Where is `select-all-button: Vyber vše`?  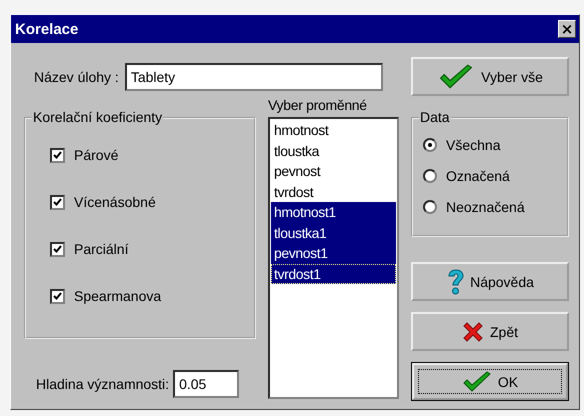
select-all-button: Vyber vše is located at coordinates (490, 76).